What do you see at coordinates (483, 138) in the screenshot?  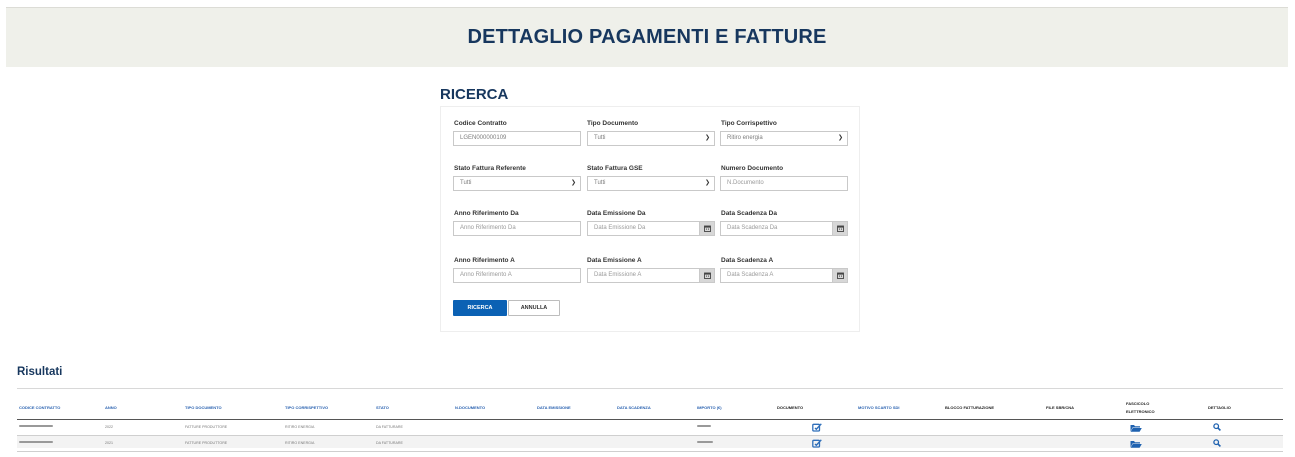 I see `codice-contratto-value: LGEN000000109` at bounding box center [483, 138].